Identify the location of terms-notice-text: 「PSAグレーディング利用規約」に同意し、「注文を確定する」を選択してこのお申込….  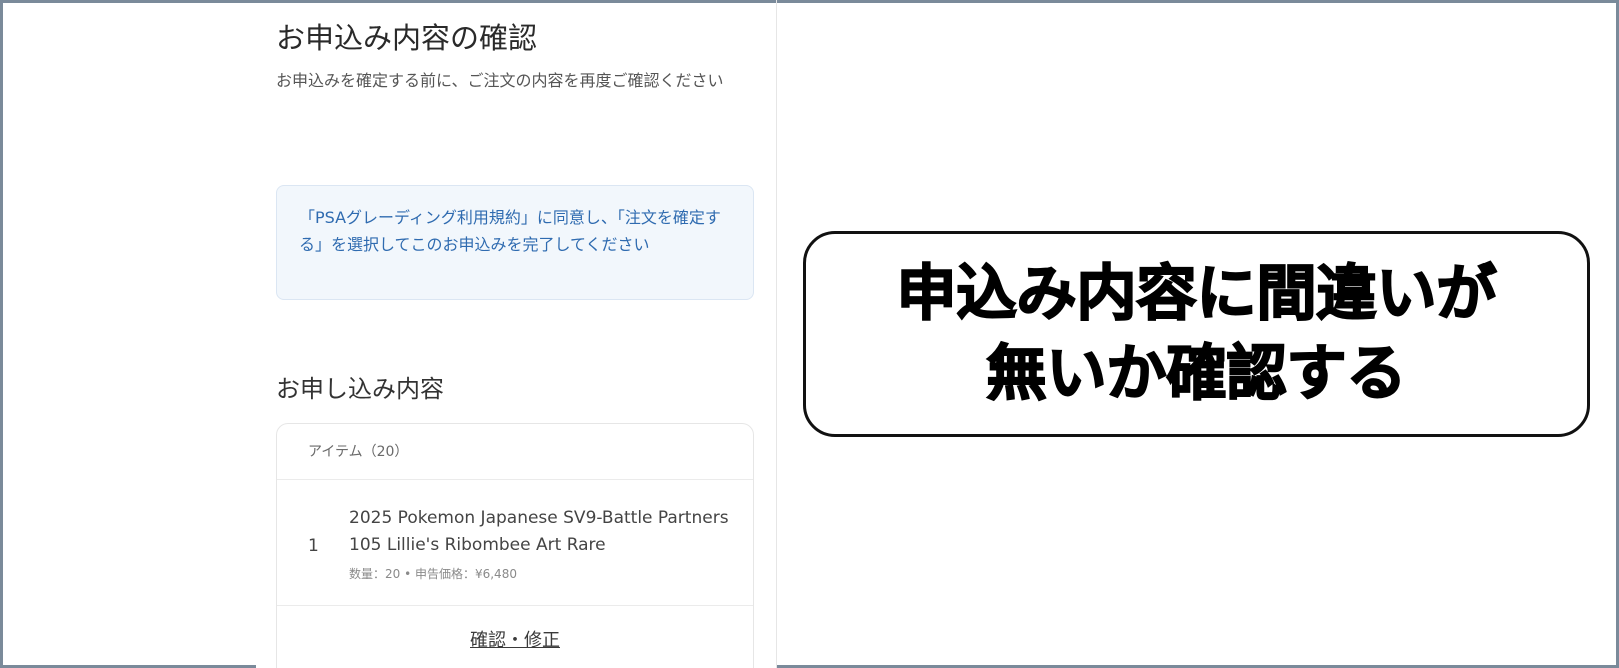
(510, 231).